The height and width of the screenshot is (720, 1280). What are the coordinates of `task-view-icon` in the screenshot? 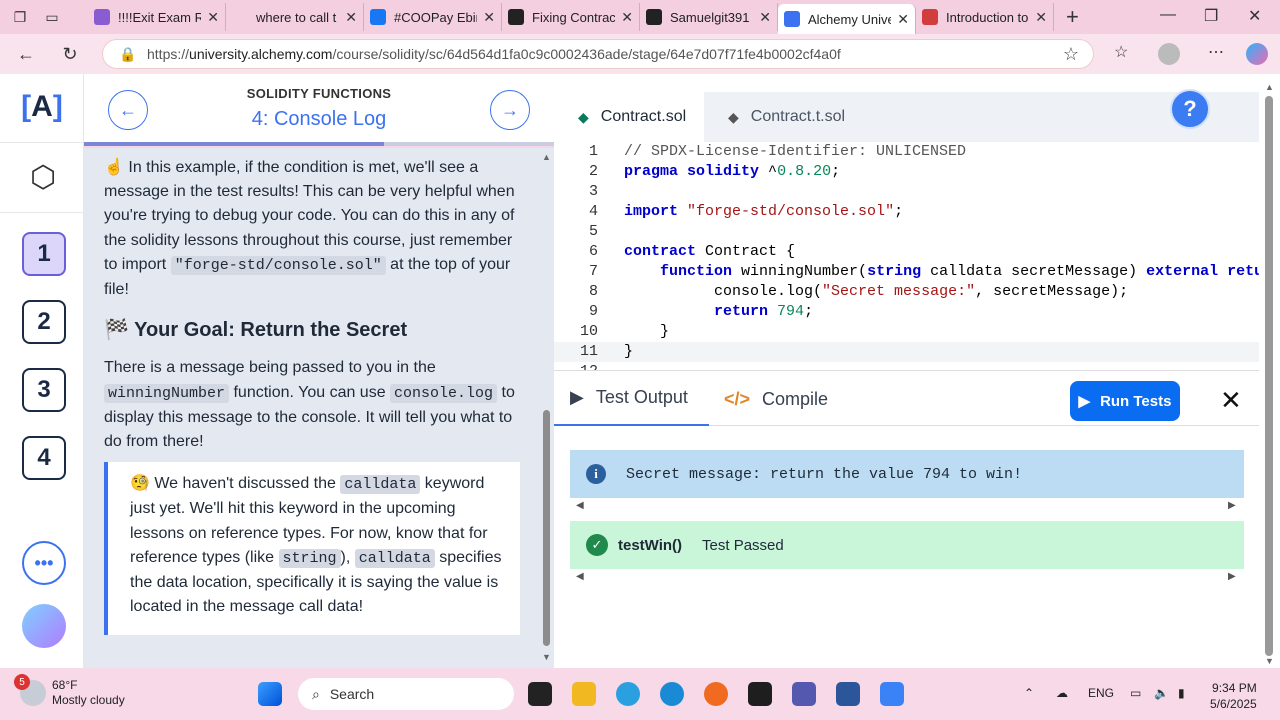 It's located at (540, 694).